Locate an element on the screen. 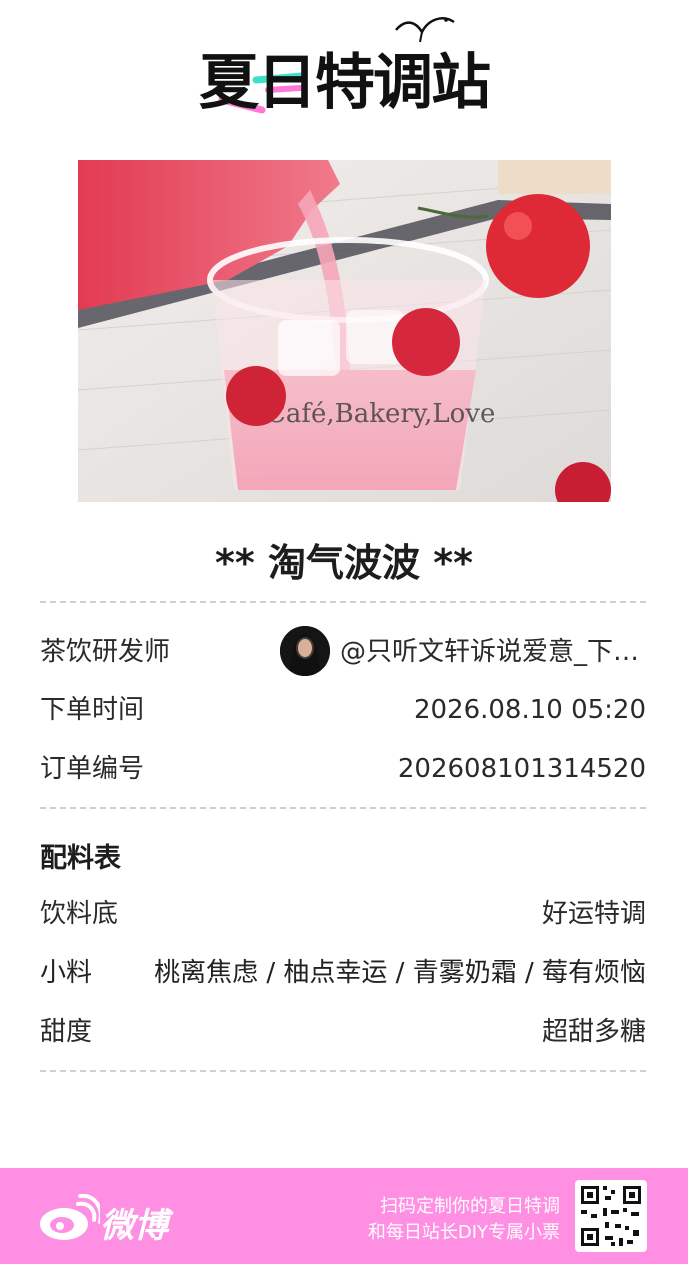  sweetness-label: 甜度 is located at coordinates (66, 1032).